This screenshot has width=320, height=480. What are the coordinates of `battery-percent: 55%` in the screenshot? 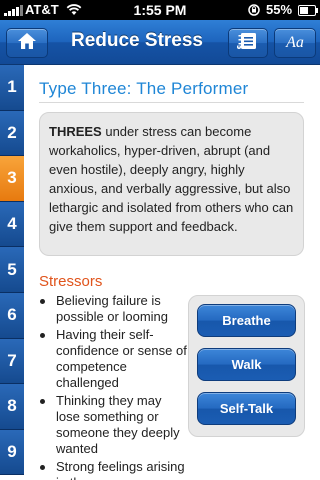 It's located at (279, 9).